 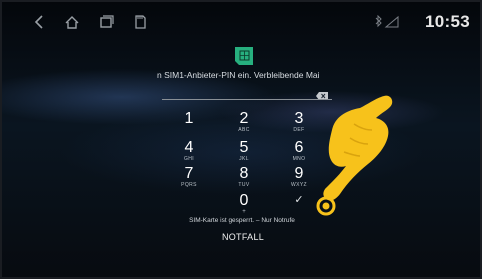 What do you see at coordinates (40, 22) in the screenshot?
I see `back-icon` at bounding box center [40, 22].